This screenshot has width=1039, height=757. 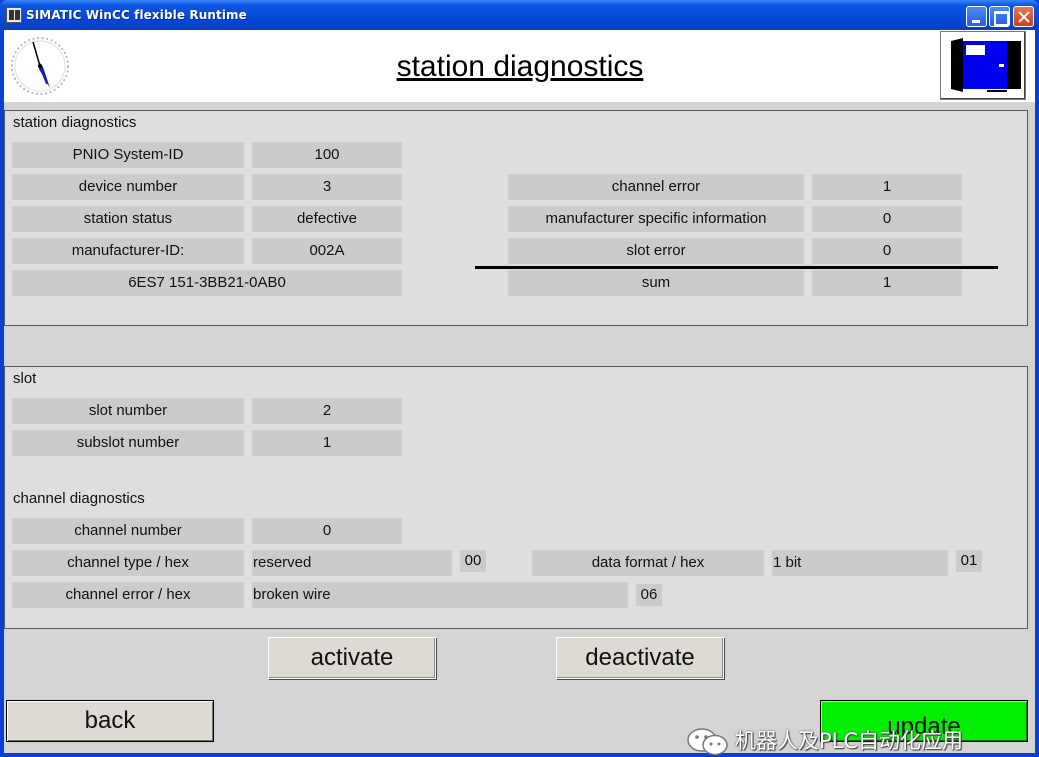 What do you see at coordinates (707, 742) in the screenshot?
I see `wechat-icon` at bounding box center [707, 742].